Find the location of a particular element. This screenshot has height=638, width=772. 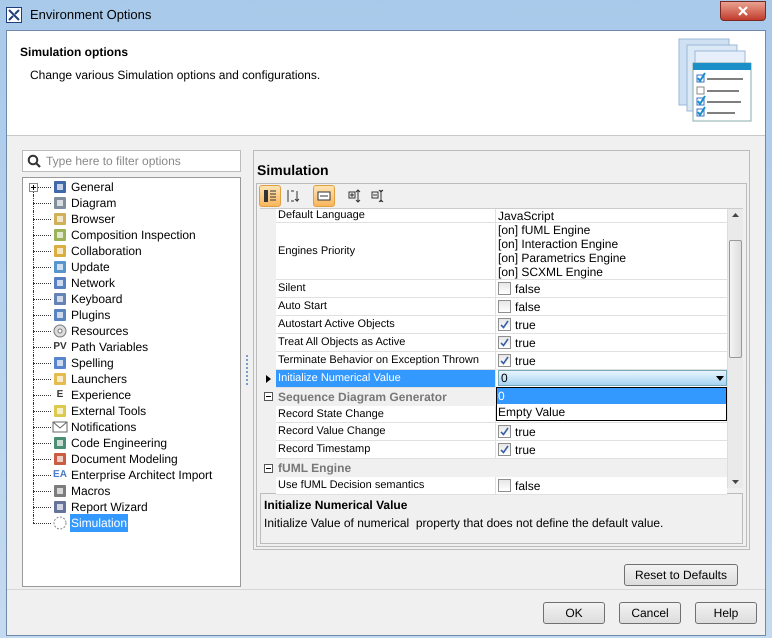

description-icon is located at coordinates (324, 196).